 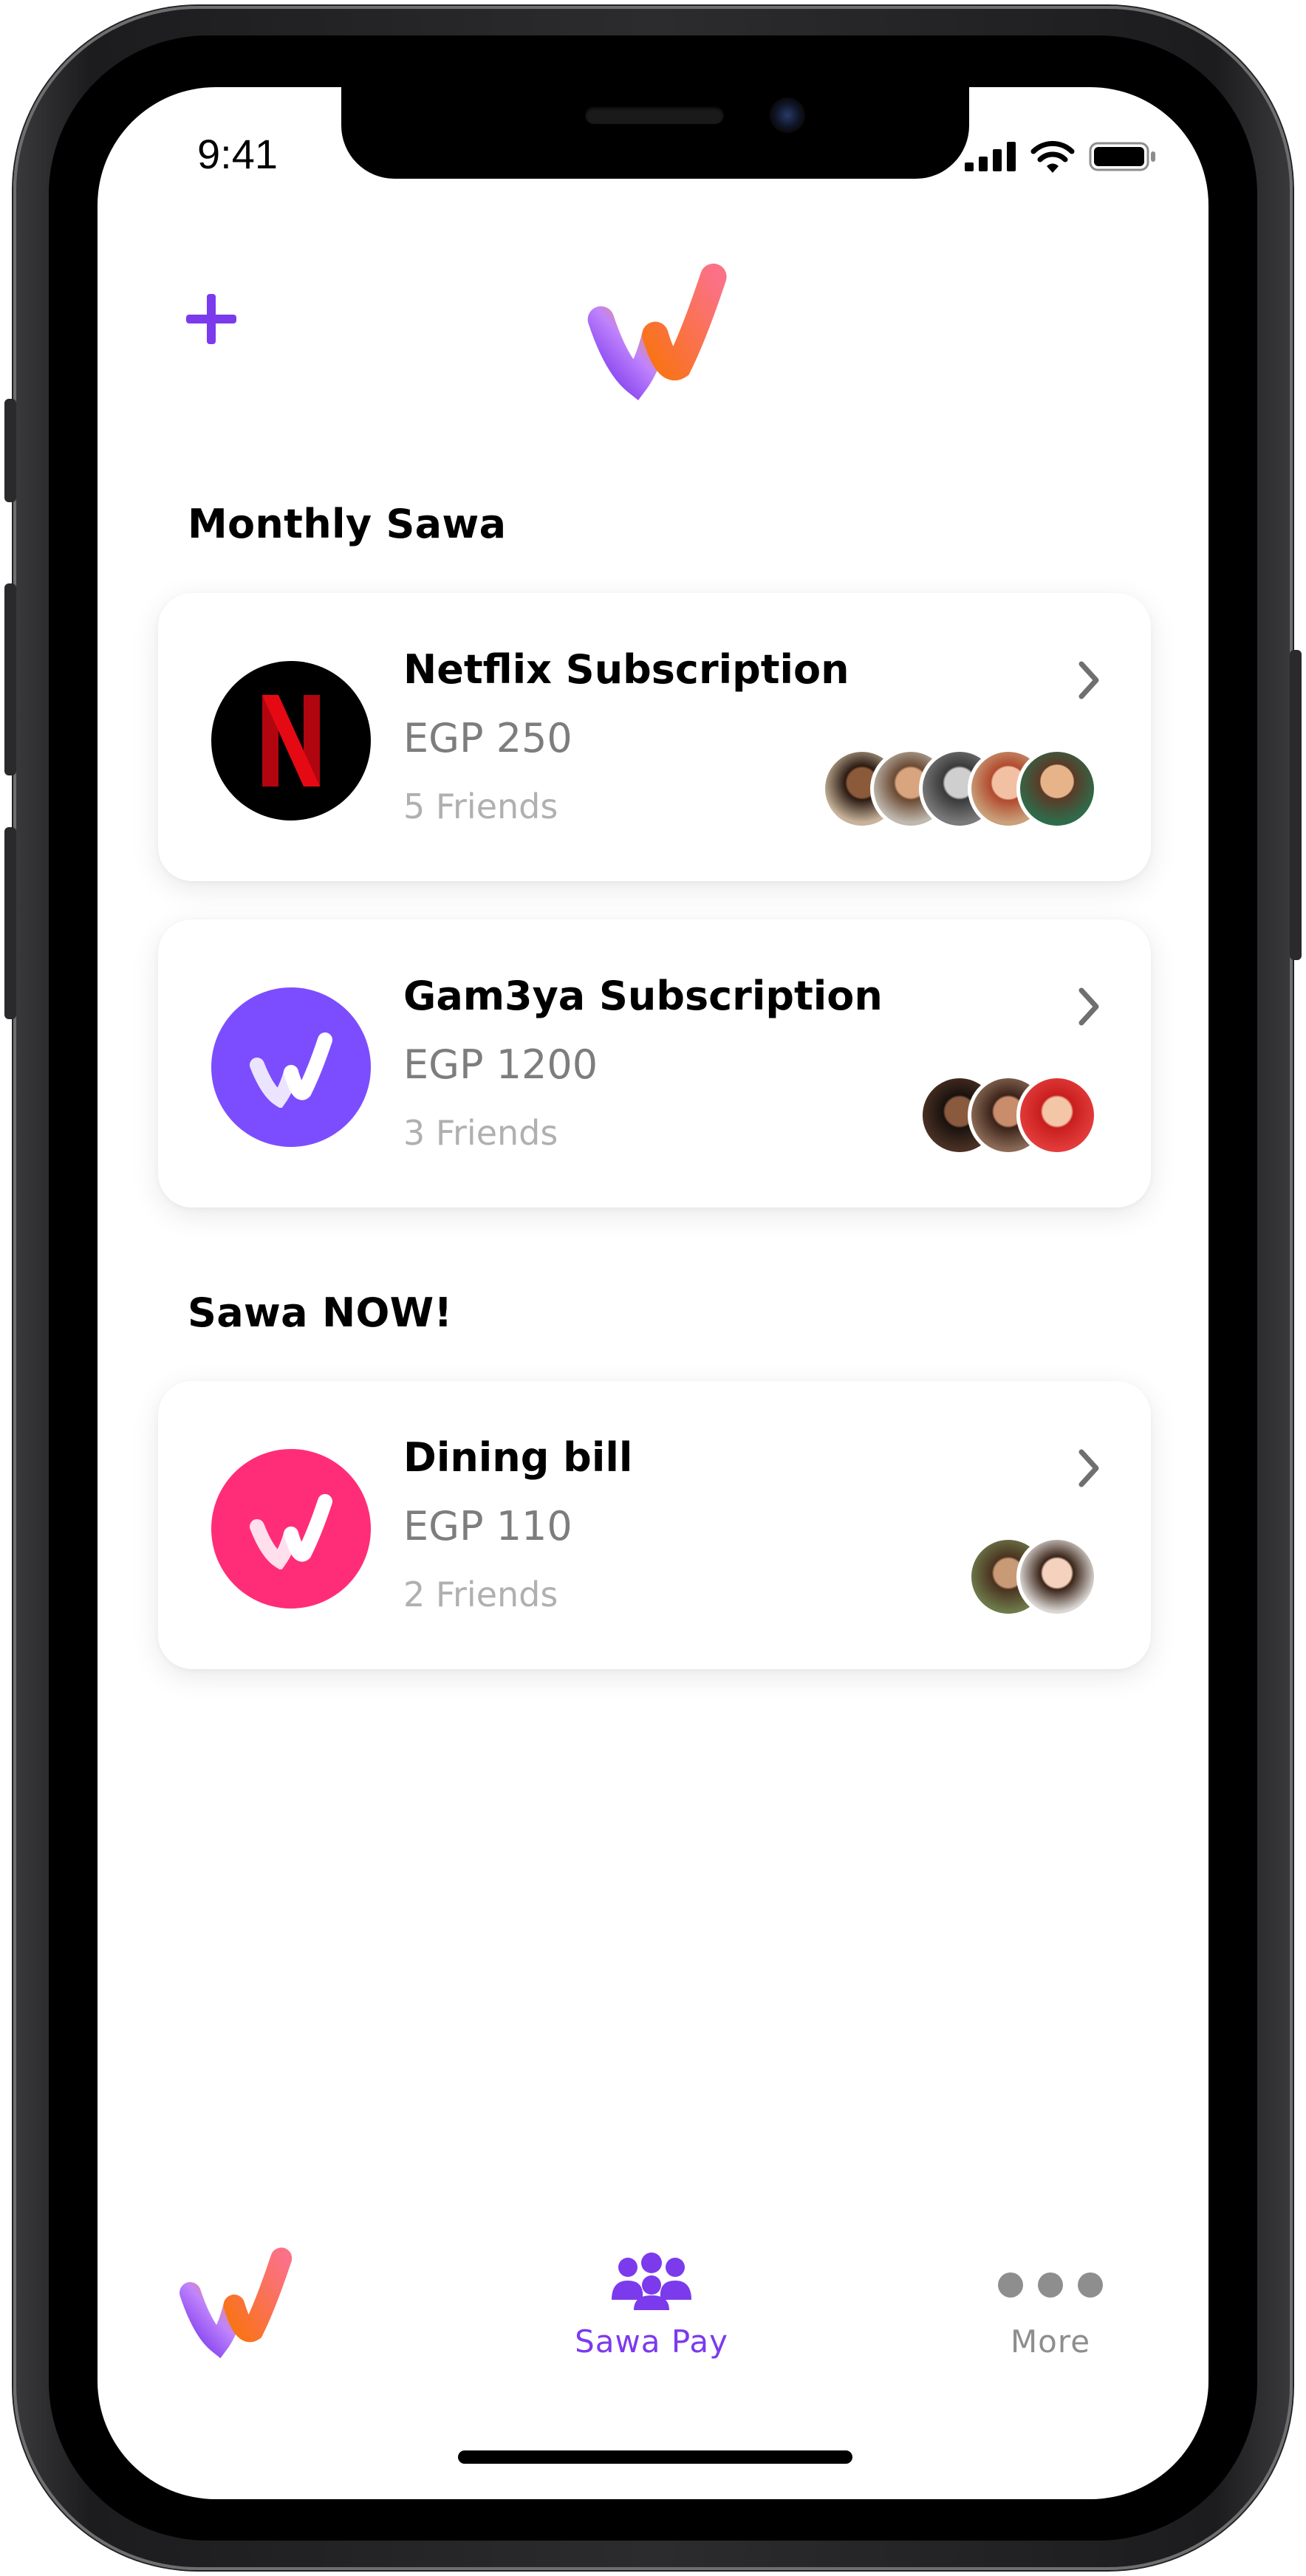 I want to click on status-time: 9:41, so click(x=238, y=154).